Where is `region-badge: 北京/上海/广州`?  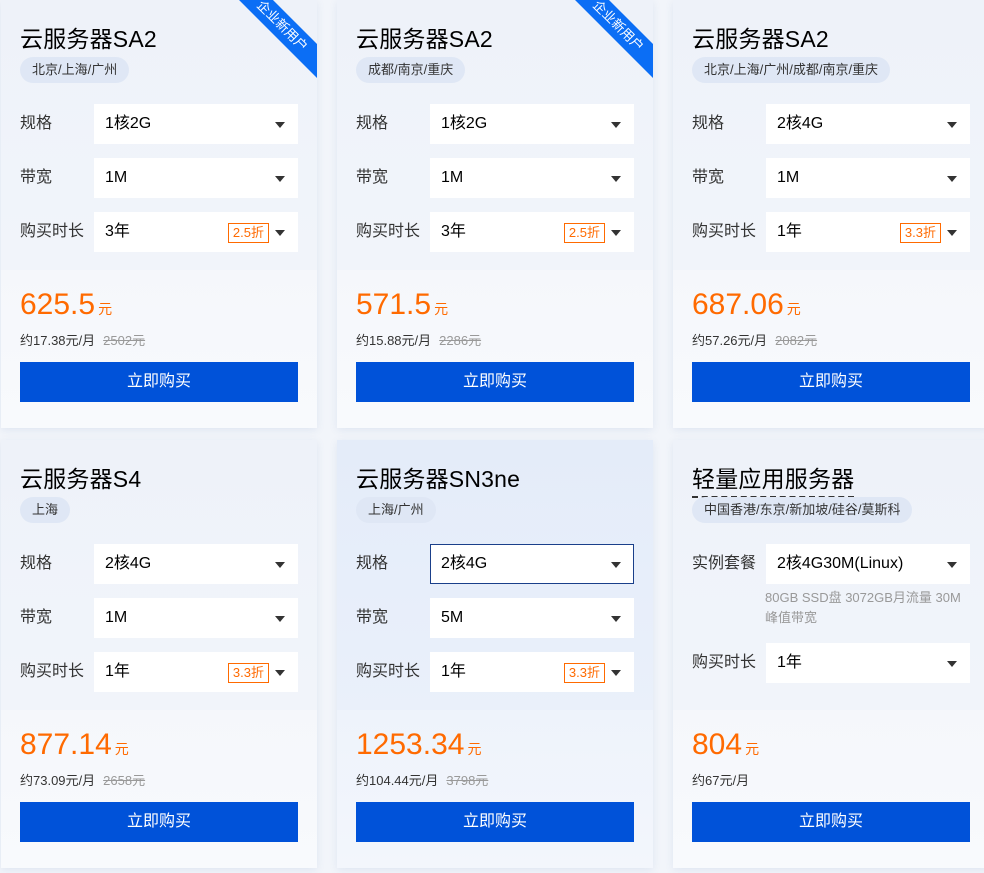 region-badge: 北京/上海/广州 is located at coordinates (75, 70).